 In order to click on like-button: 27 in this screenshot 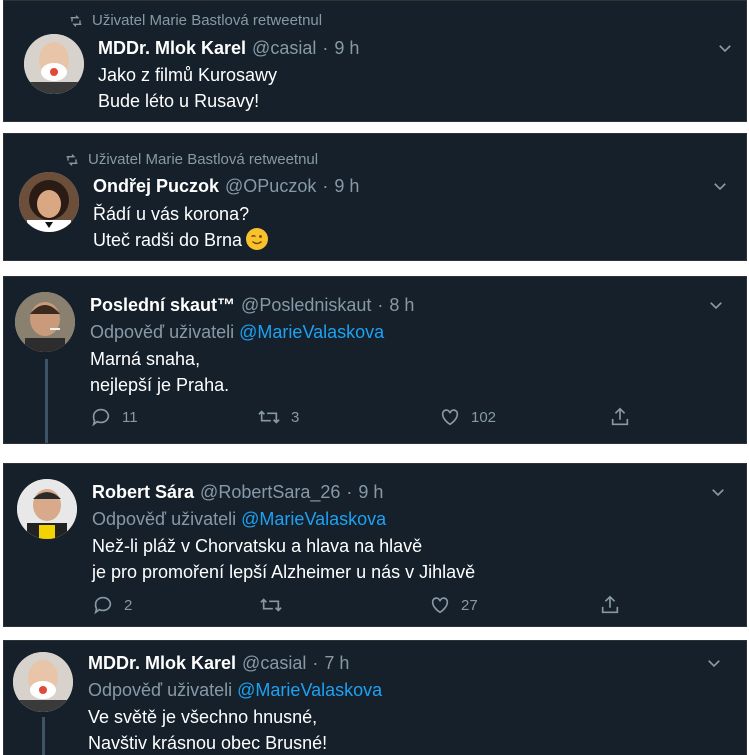, I will do `click(514, 605)`.